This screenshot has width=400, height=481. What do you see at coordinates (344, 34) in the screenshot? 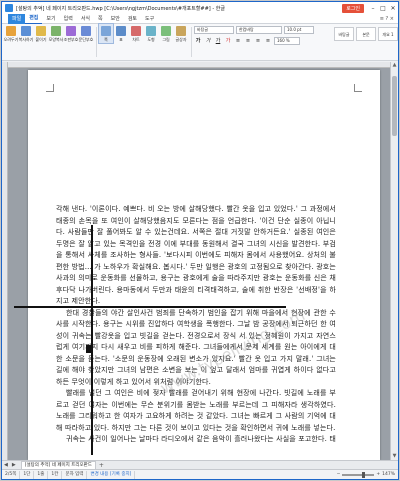
I see `style-normal: 바탕글` at bounding box center [344, 34].